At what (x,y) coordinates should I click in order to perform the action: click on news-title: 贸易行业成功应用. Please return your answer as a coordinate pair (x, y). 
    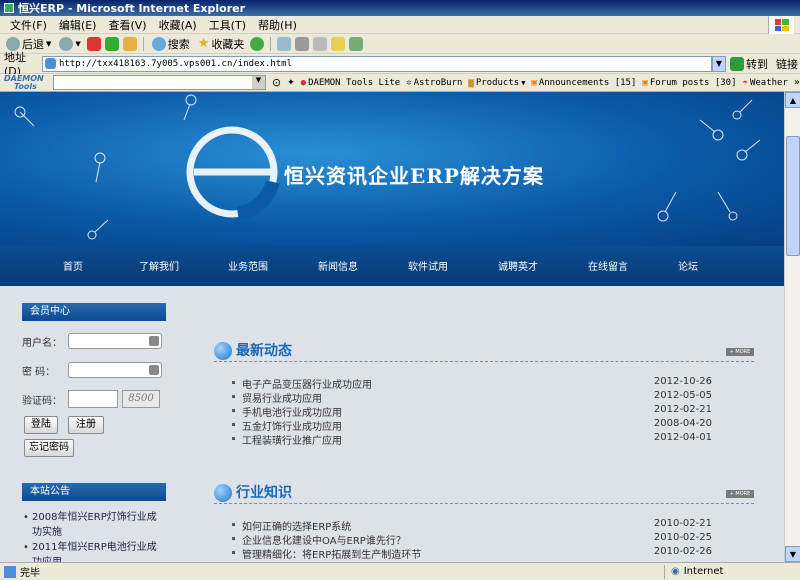
    Looking at the image, I should click on (277, 397).